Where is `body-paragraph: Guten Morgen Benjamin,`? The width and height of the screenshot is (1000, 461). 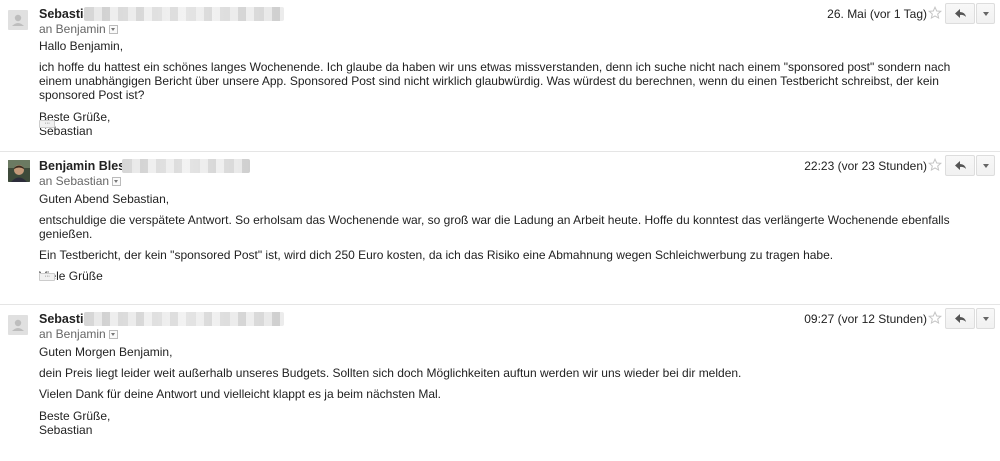 body-paragraph: Guten Morgen Benjamin, is located at coordinates (106, 352).